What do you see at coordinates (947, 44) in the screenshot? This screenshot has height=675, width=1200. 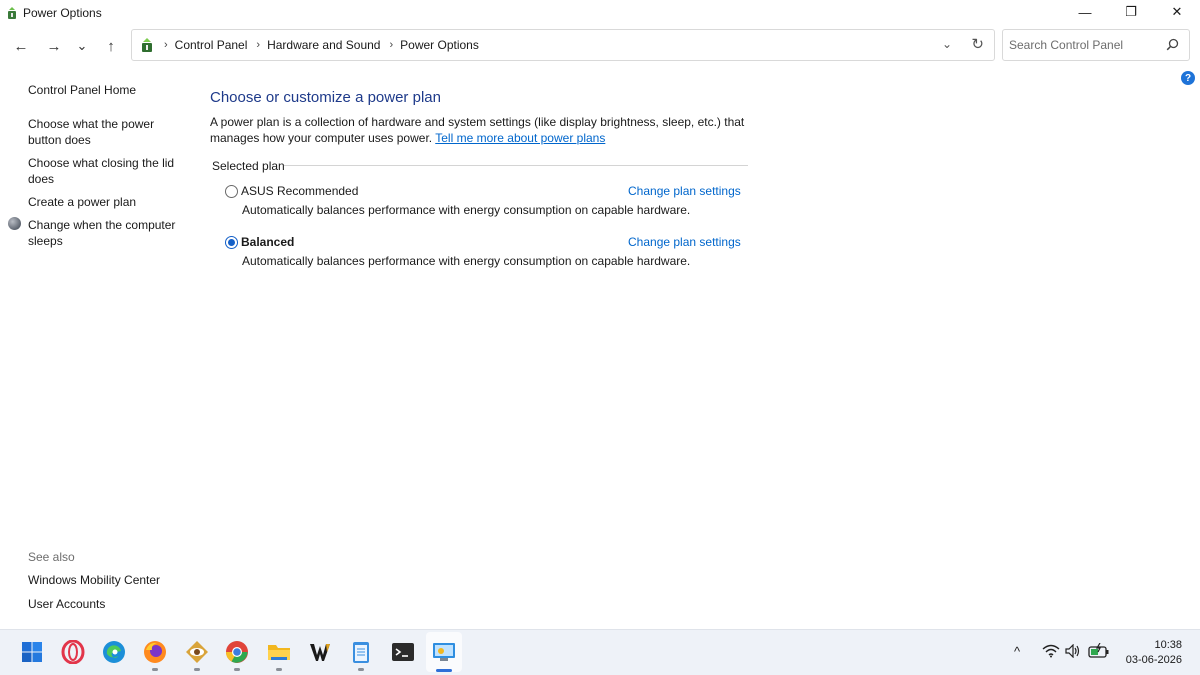 I see `chevron-down-icon: ⌄` at bounding box center [947, 44].